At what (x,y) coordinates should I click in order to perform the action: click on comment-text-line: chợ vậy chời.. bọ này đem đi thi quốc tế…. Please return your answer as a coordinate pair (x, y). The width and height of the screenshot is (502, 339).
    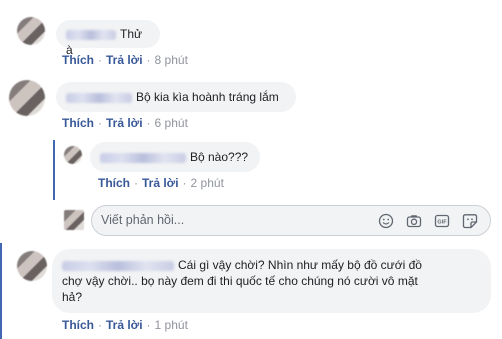
    Looking at the image, I should click on (240, 281).